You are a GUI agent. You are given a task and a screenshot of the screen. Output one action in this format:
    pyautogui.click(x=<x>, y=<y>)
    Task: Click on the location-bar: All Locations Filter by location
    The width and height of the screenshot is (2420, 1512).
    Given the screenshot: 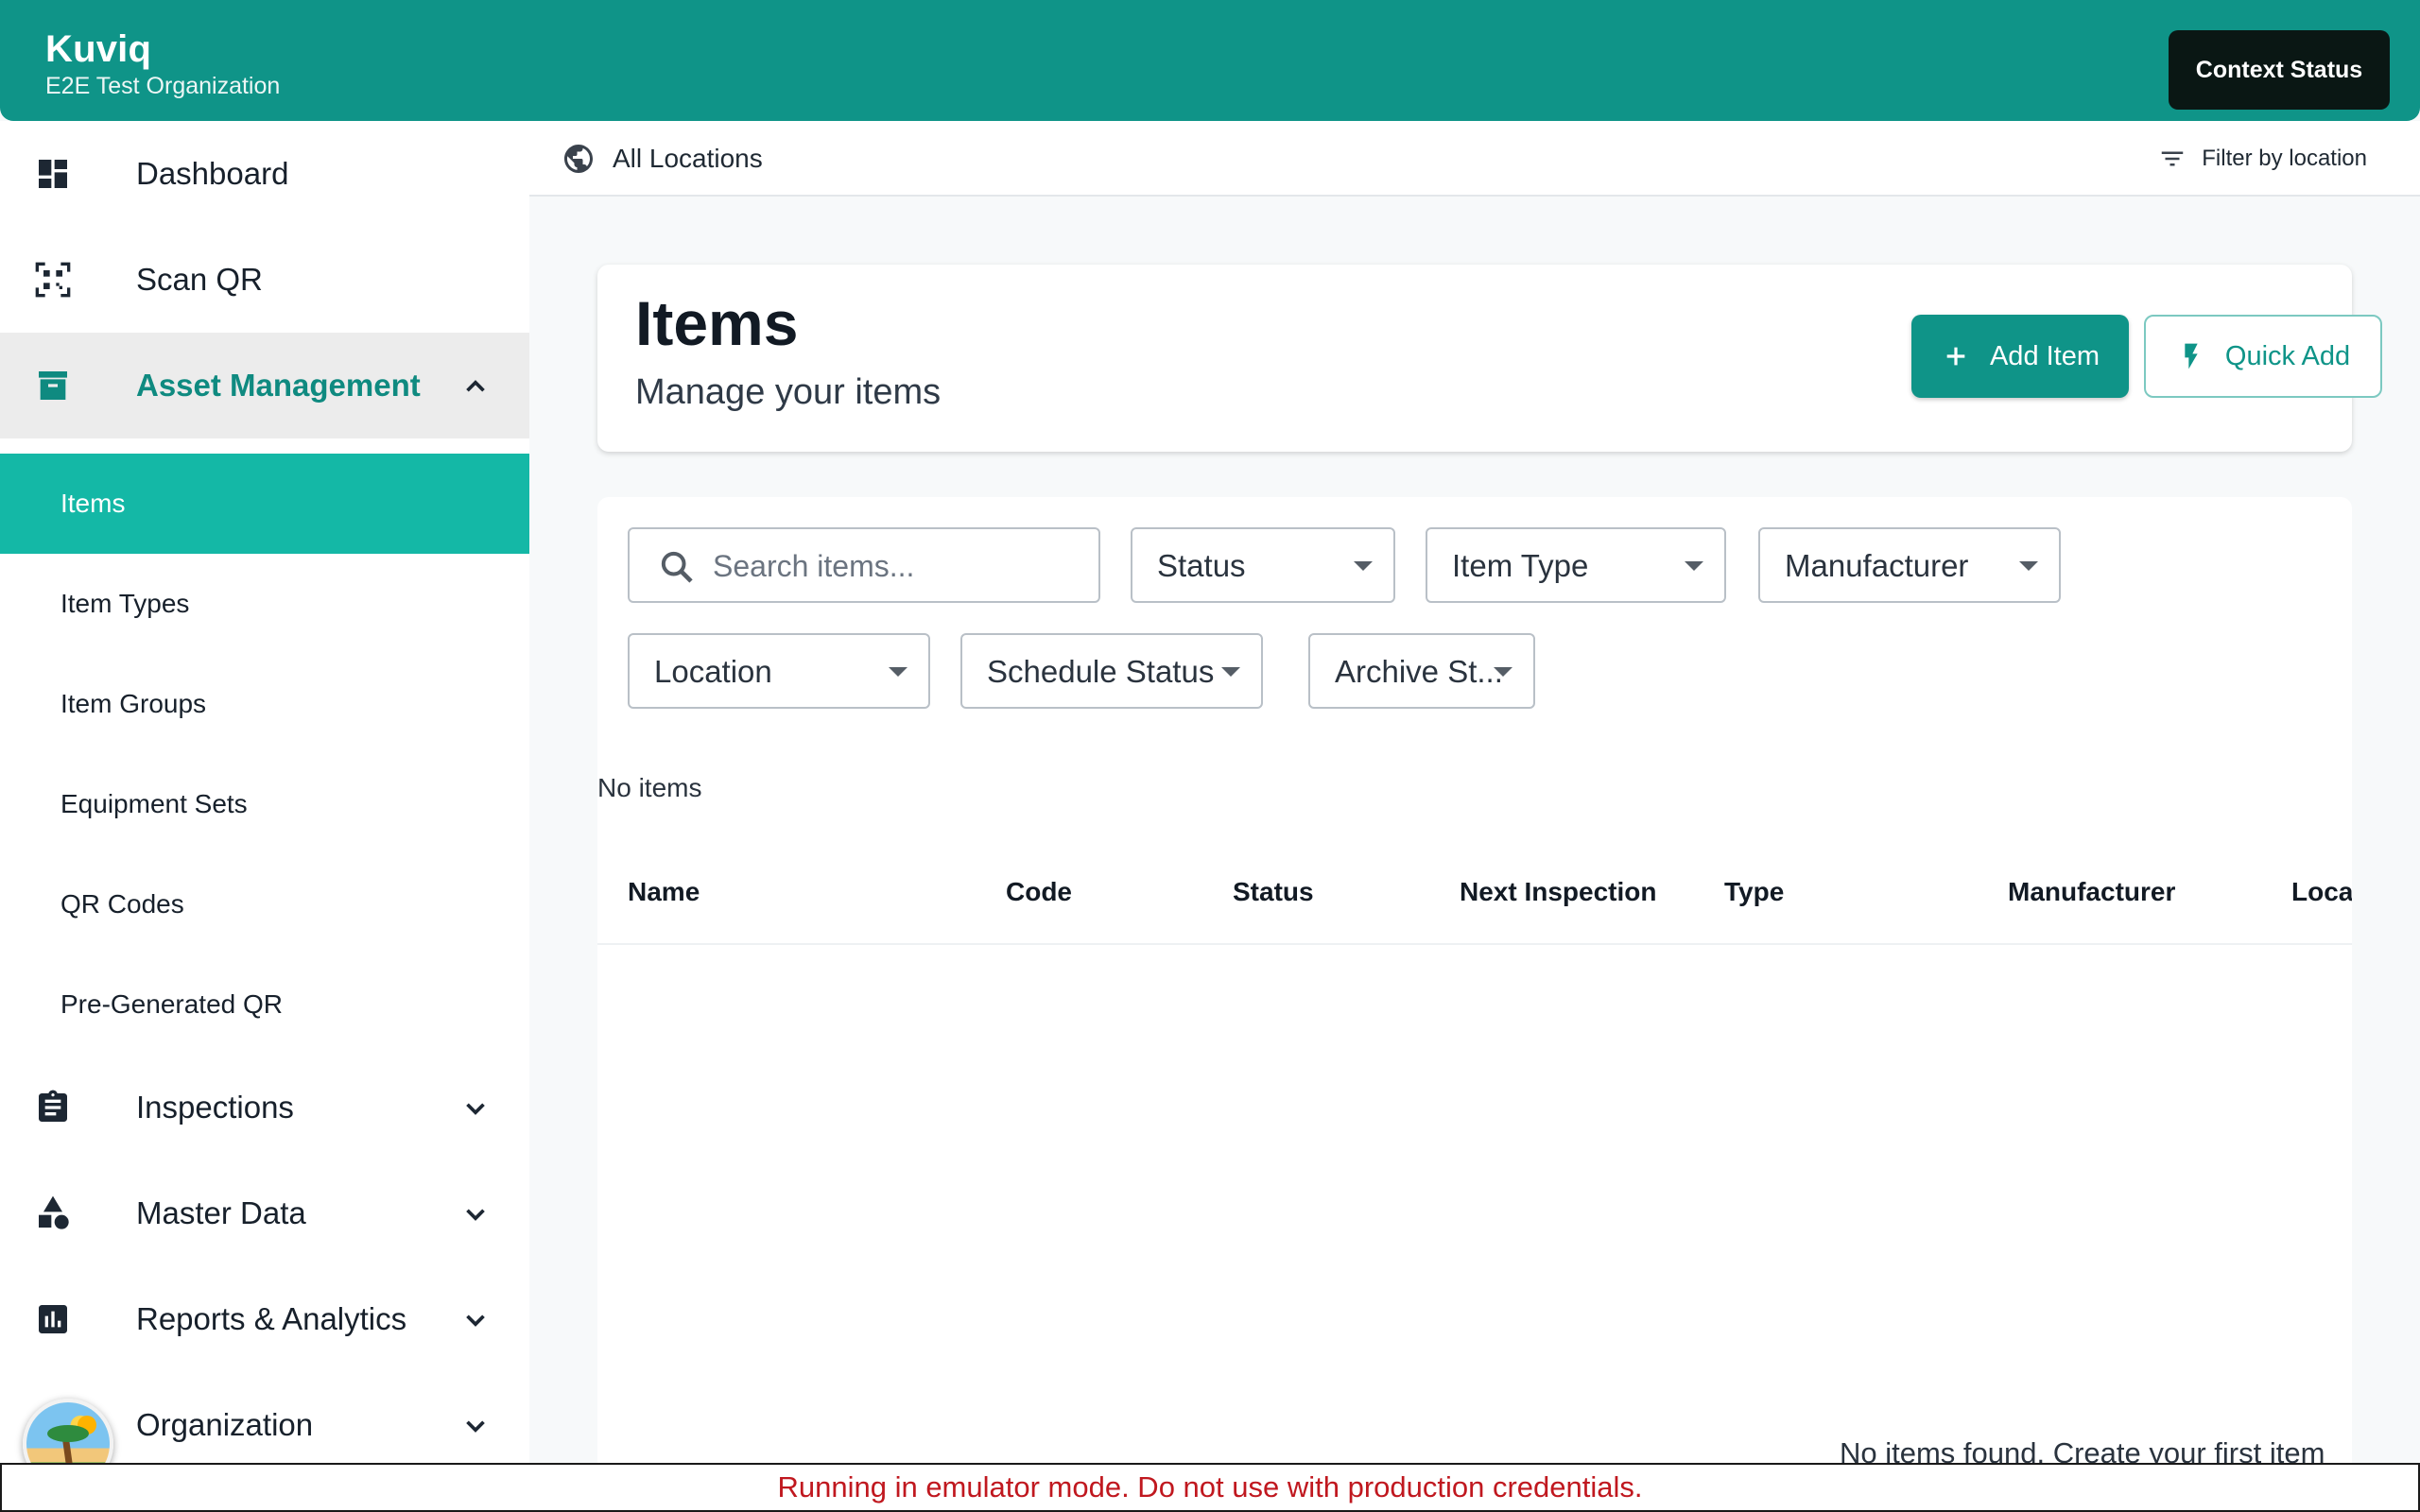 What is the action you would take?
    pyautogui.click(x=1474, y=159)
    